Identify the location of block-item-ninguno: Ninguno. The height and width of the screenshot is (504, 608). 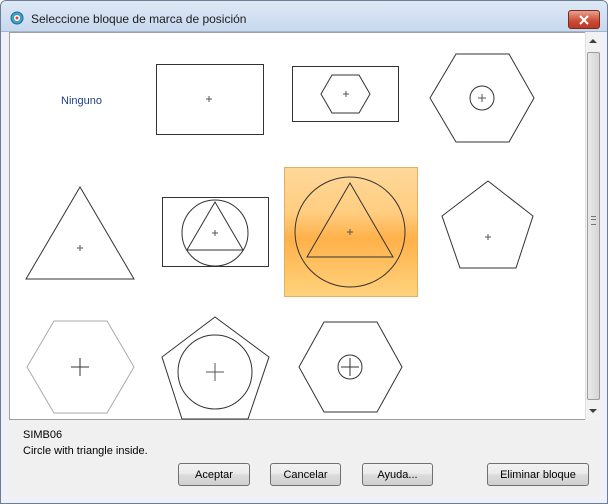
(81, 100).